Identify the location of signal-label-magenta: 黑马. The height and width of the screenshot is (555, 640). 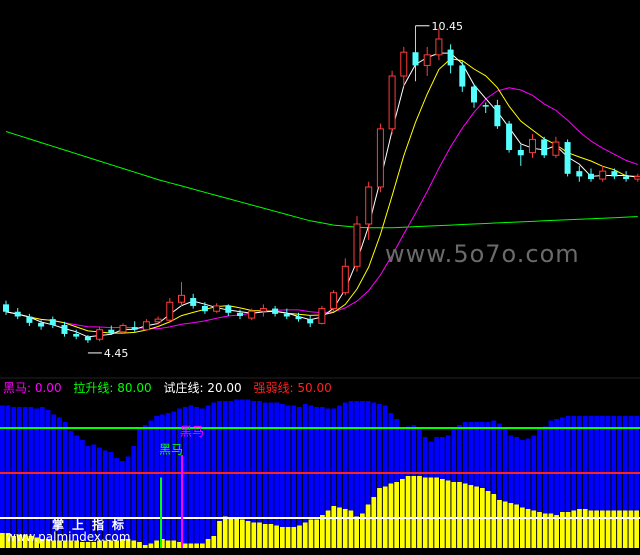
(192, 432).